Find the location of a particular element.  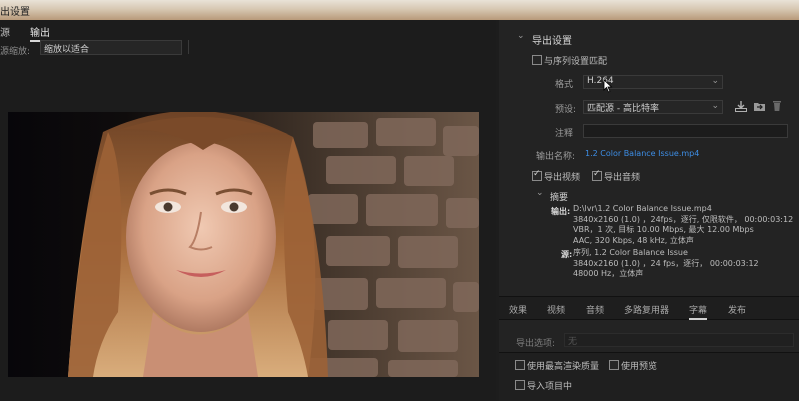

summary-title: 摘要 is located at coordinates (559, 198).